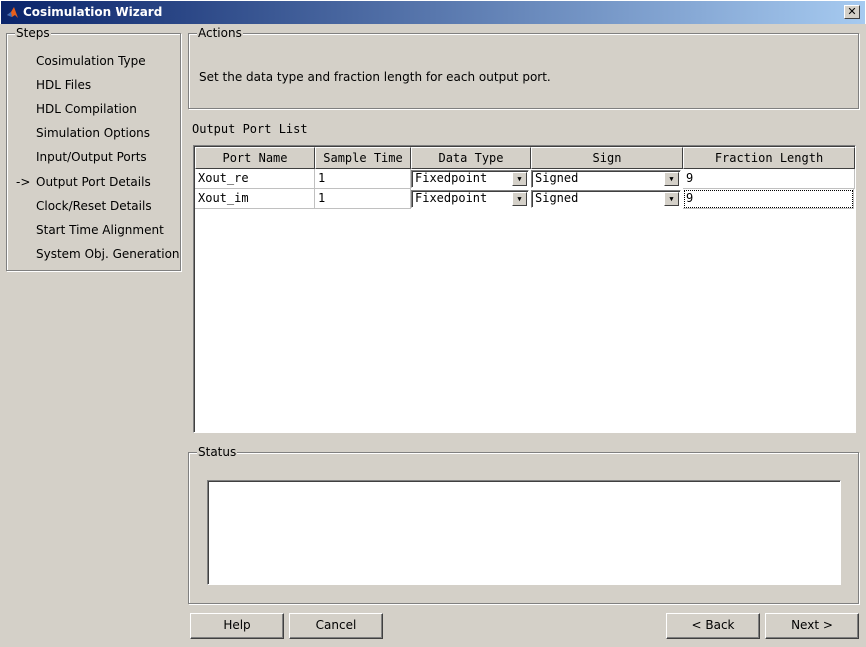 The height and width of the screenshot is (647, 866). What do you see at coordinates (94, 206) in the screenshot?
I see `step-item: Clock/Reset Details` at bounding box center [94, 206].